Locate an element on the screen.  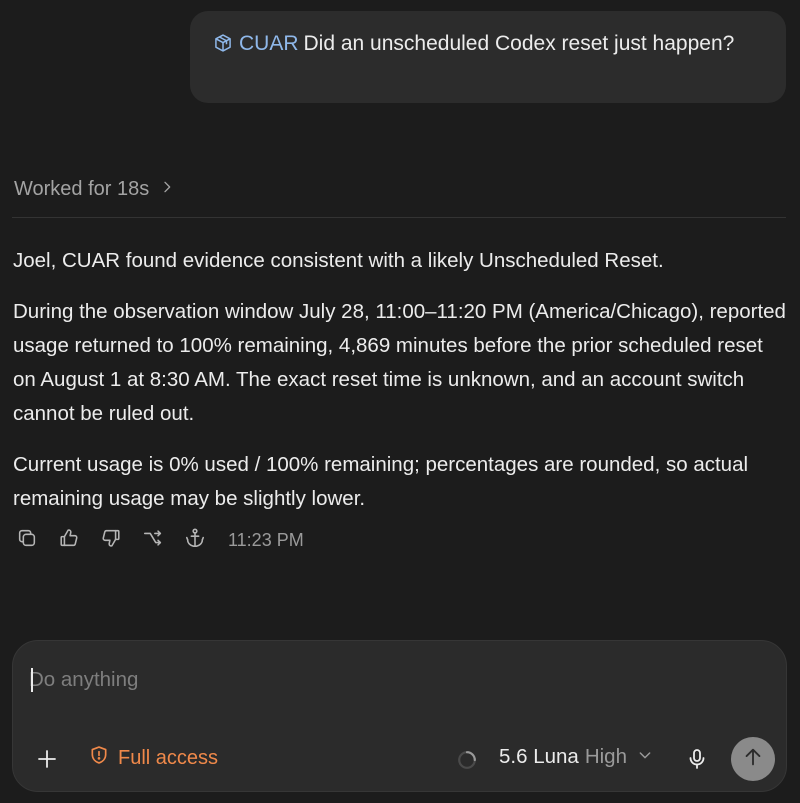
branch-button is located at coordinates (153, 540).